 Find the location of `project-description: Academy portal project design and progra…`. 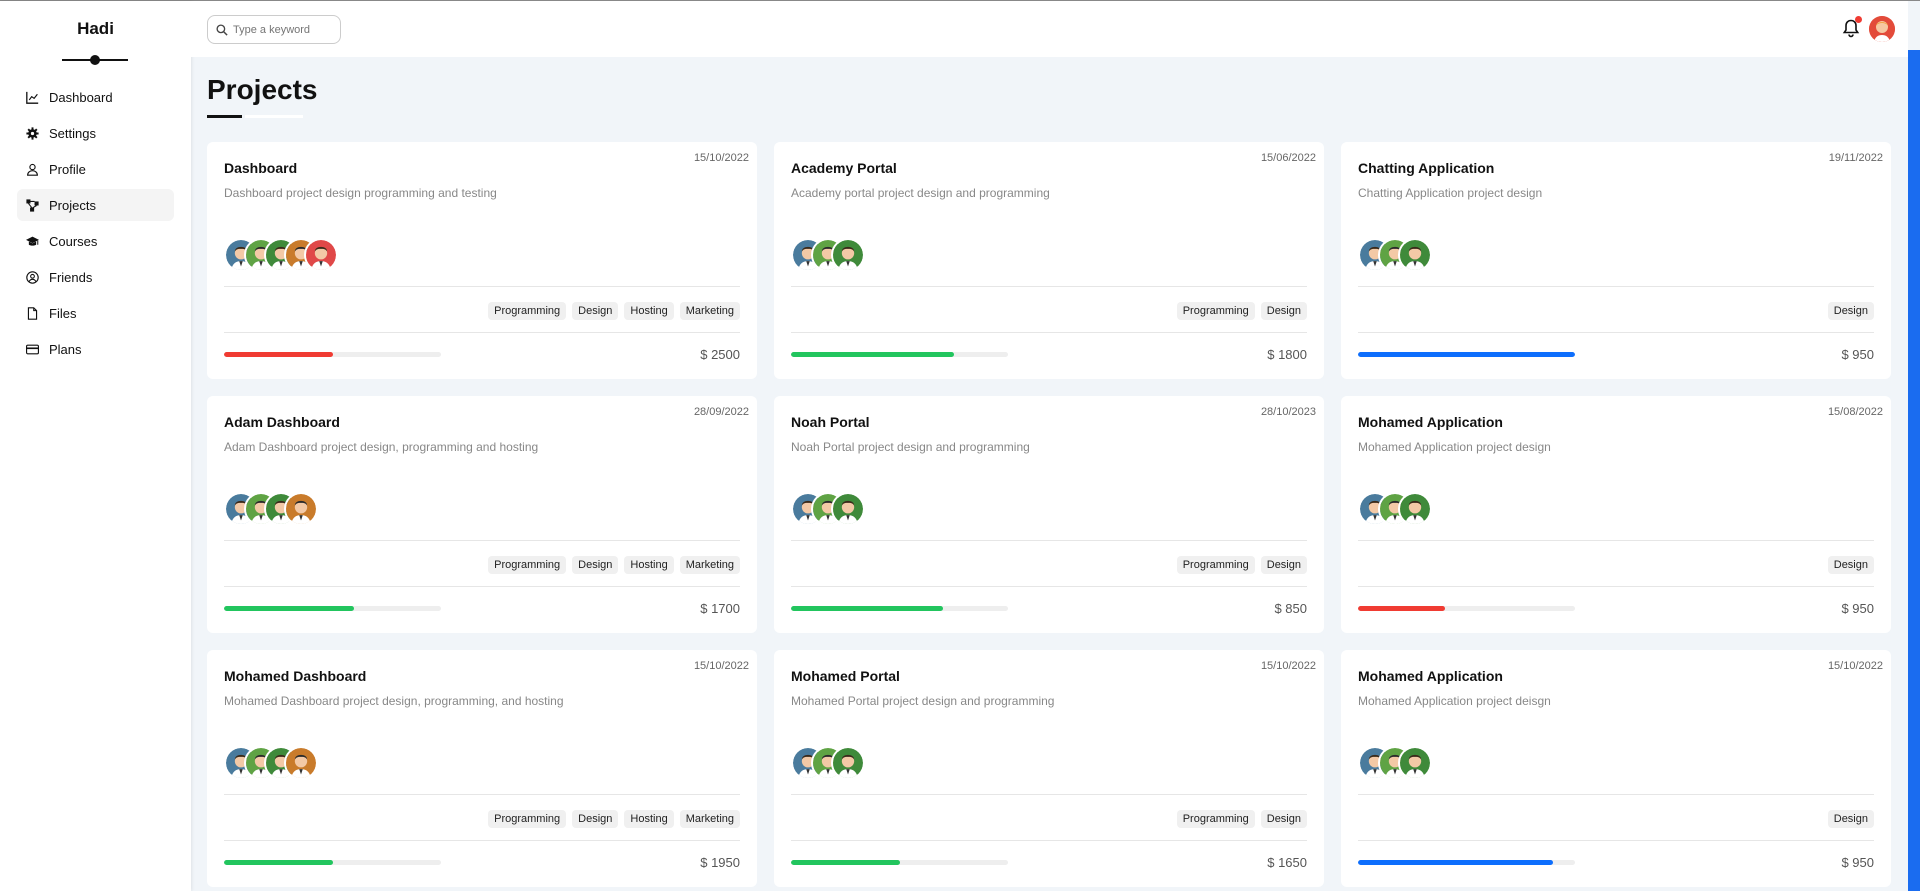

project-description: Academy portal project design and progra… is located at coordinates (920, 193).